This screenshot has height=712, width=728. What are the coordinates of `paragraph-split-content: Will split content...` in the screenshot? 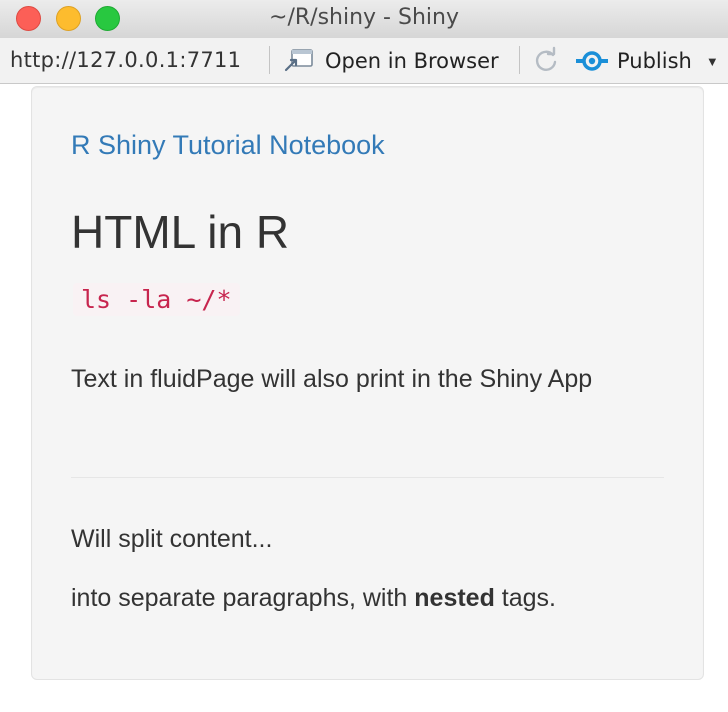 It's located at (172, 539).